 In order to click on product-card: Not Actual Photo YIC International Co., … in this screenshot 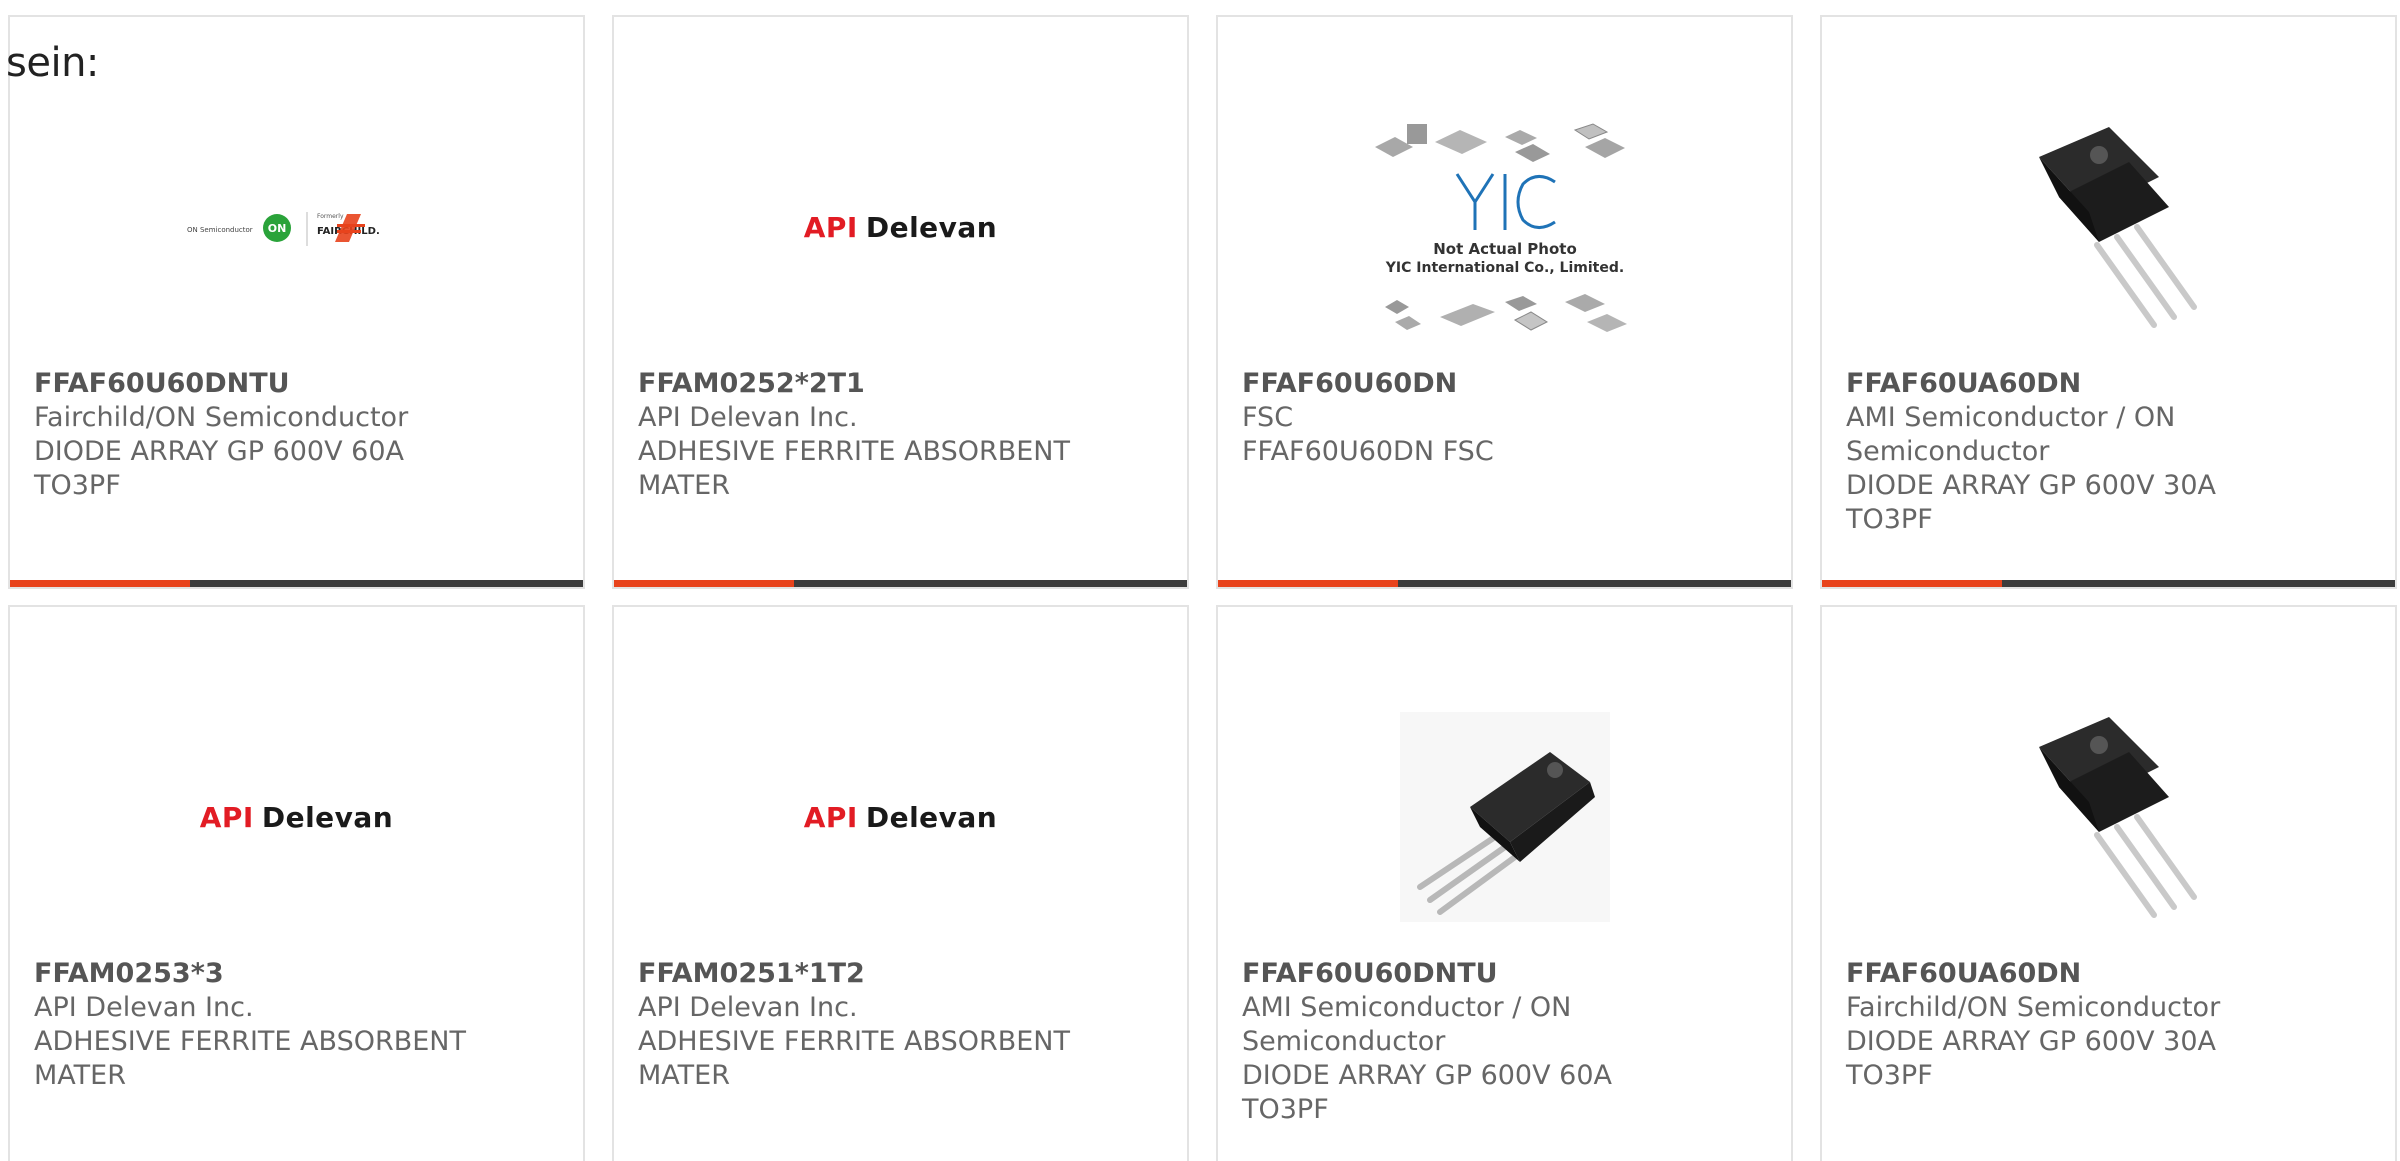, I will do `click(1504, 302)`.